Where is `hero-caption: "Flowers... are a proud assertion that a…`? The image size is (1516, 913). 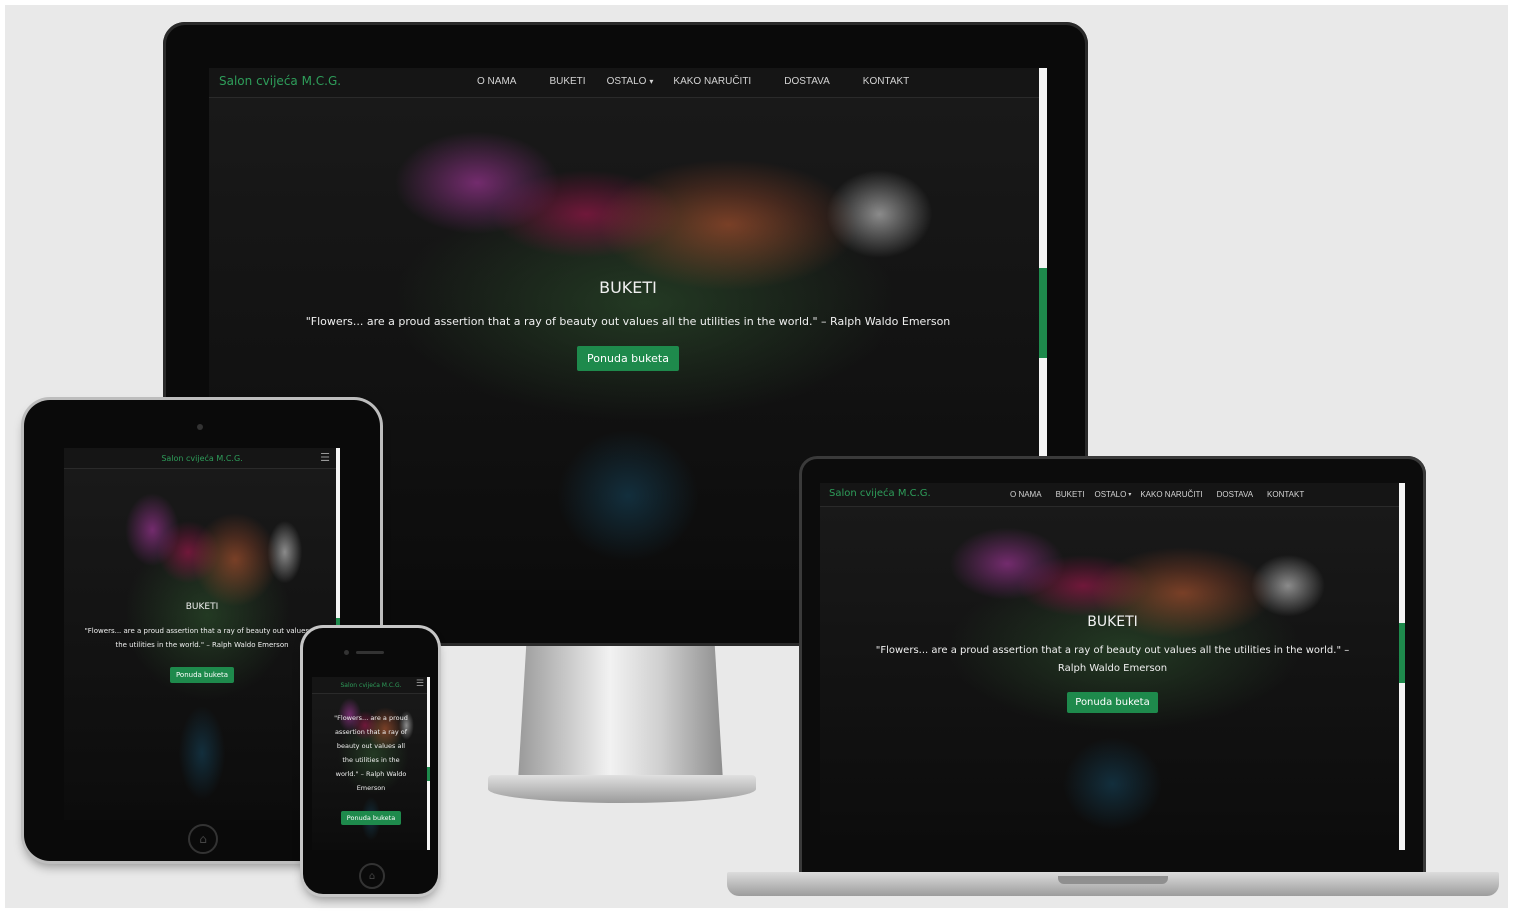 hero-caption: "Flowers... are a proud assertion that a… is located at coordinates (371, 768).